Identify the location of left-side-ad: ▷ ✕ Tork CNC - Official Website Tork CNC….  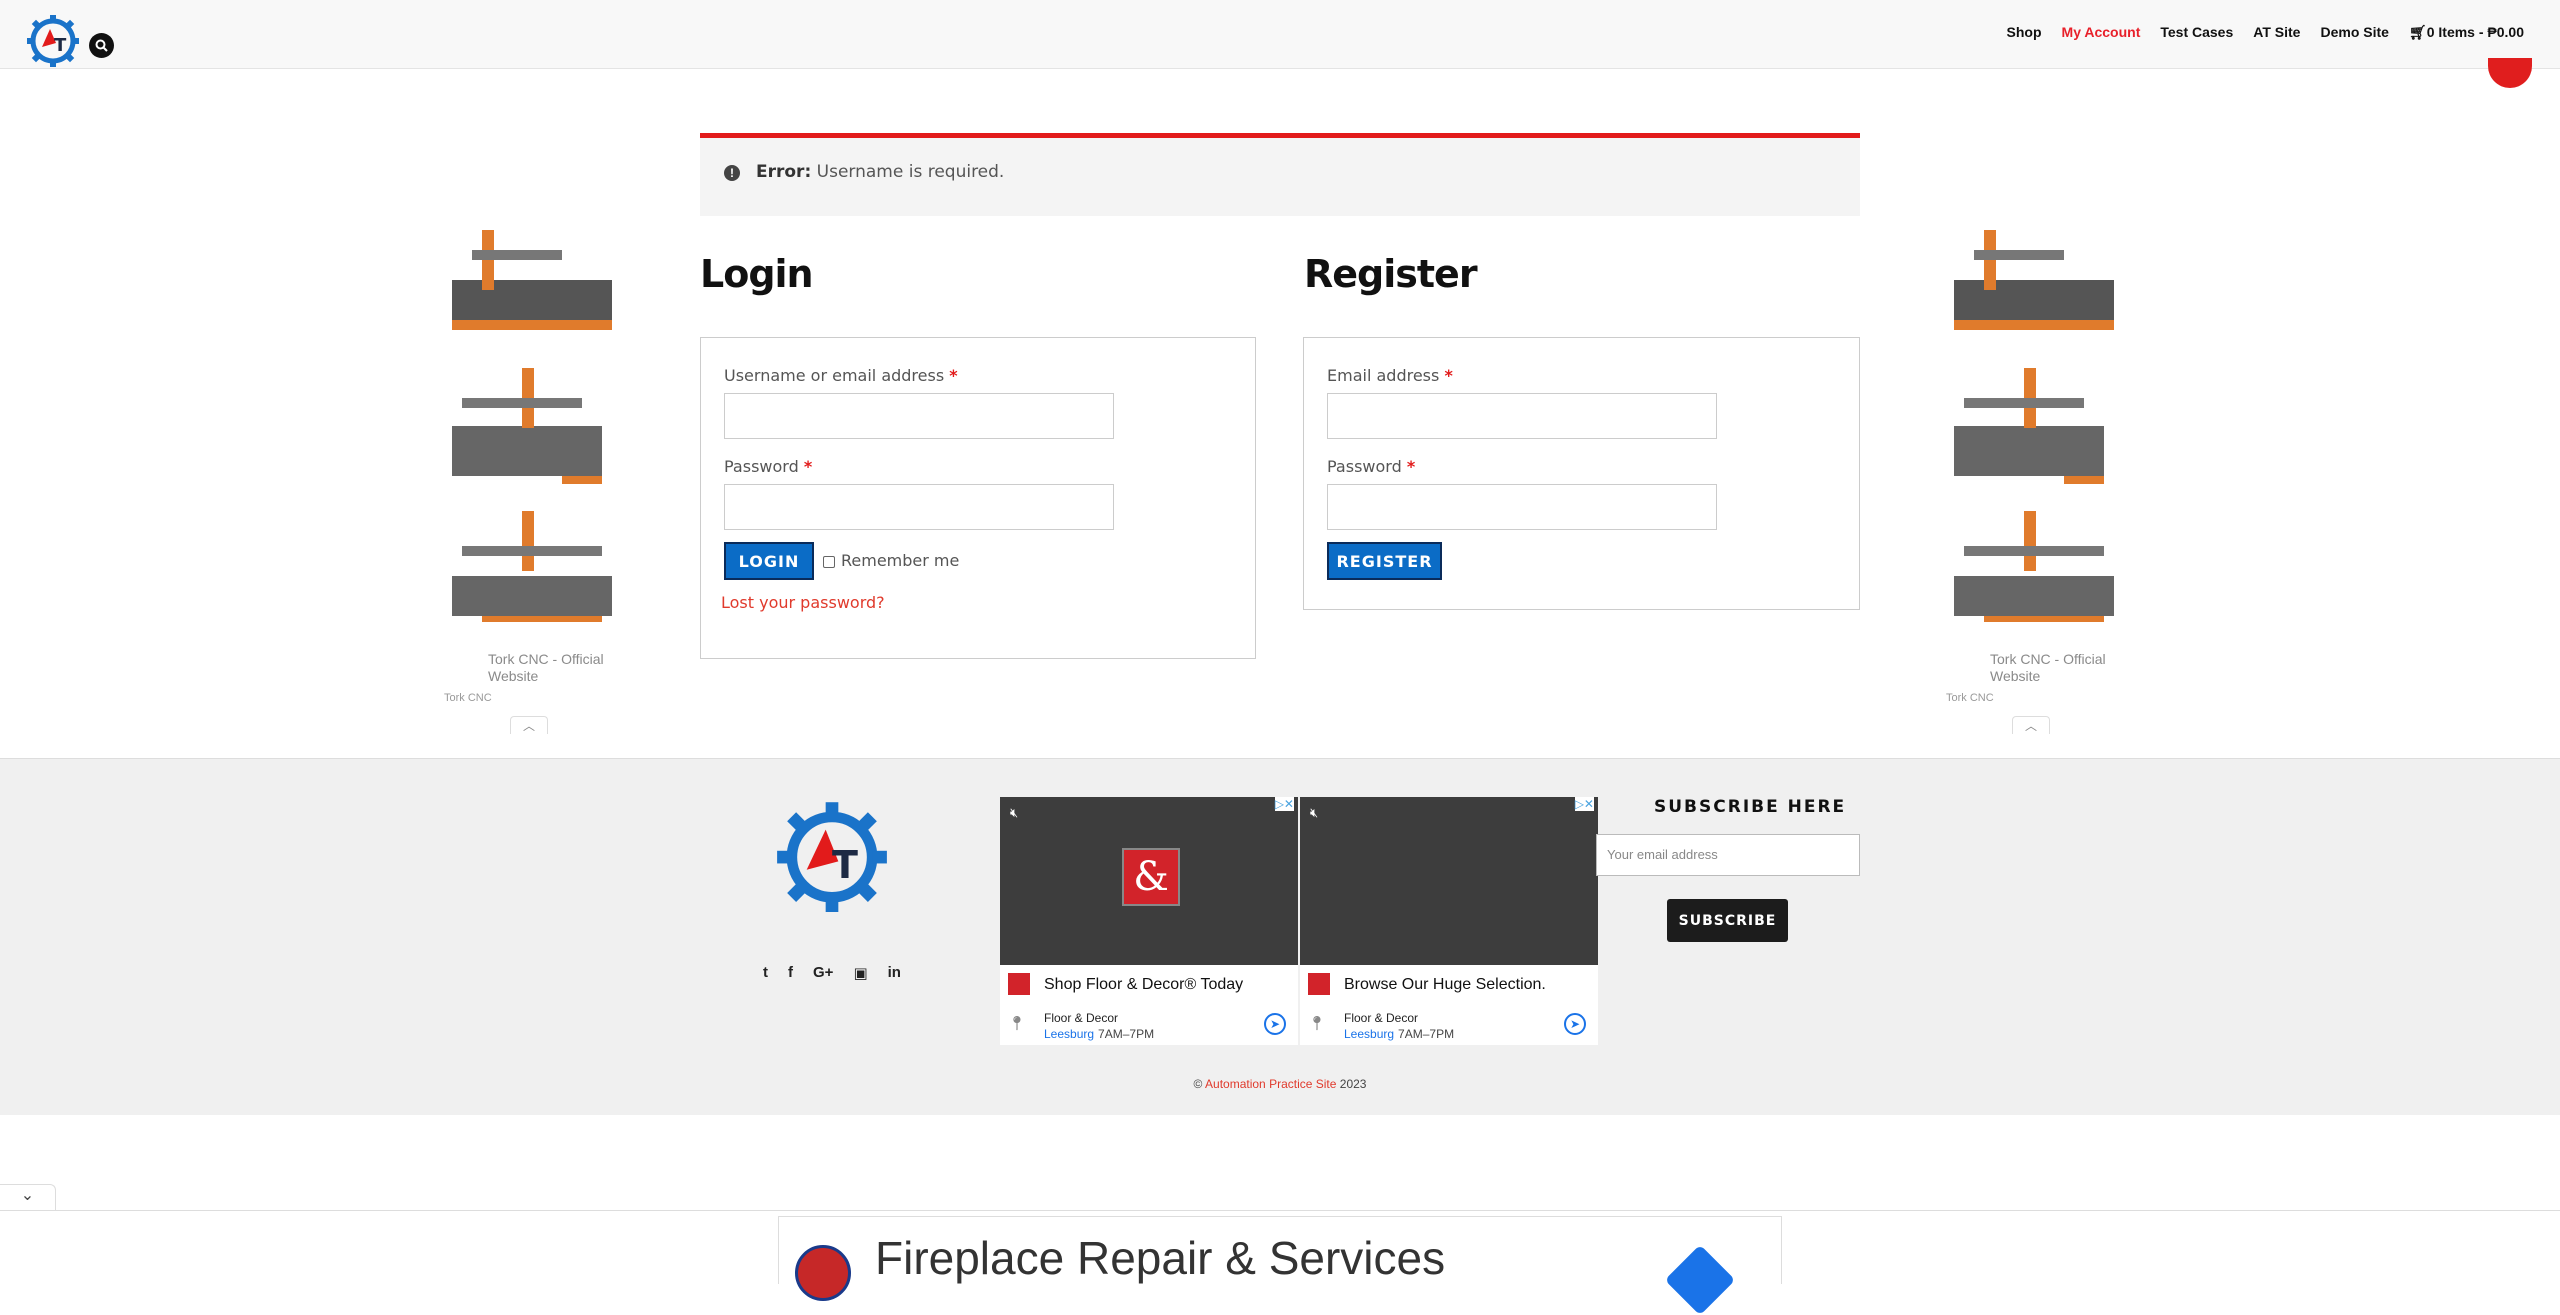
(529, 471).